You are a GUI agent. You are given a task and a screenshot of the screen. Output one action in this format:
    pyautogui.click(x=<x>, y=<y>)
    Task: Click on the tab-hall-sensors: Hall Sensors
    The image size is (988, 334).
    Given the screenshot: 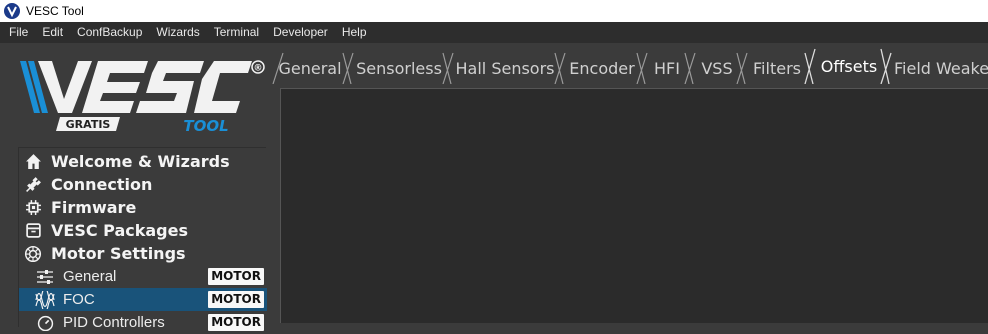 What is the action you would take?
    pyautogui.click(x=505, y=68)
    